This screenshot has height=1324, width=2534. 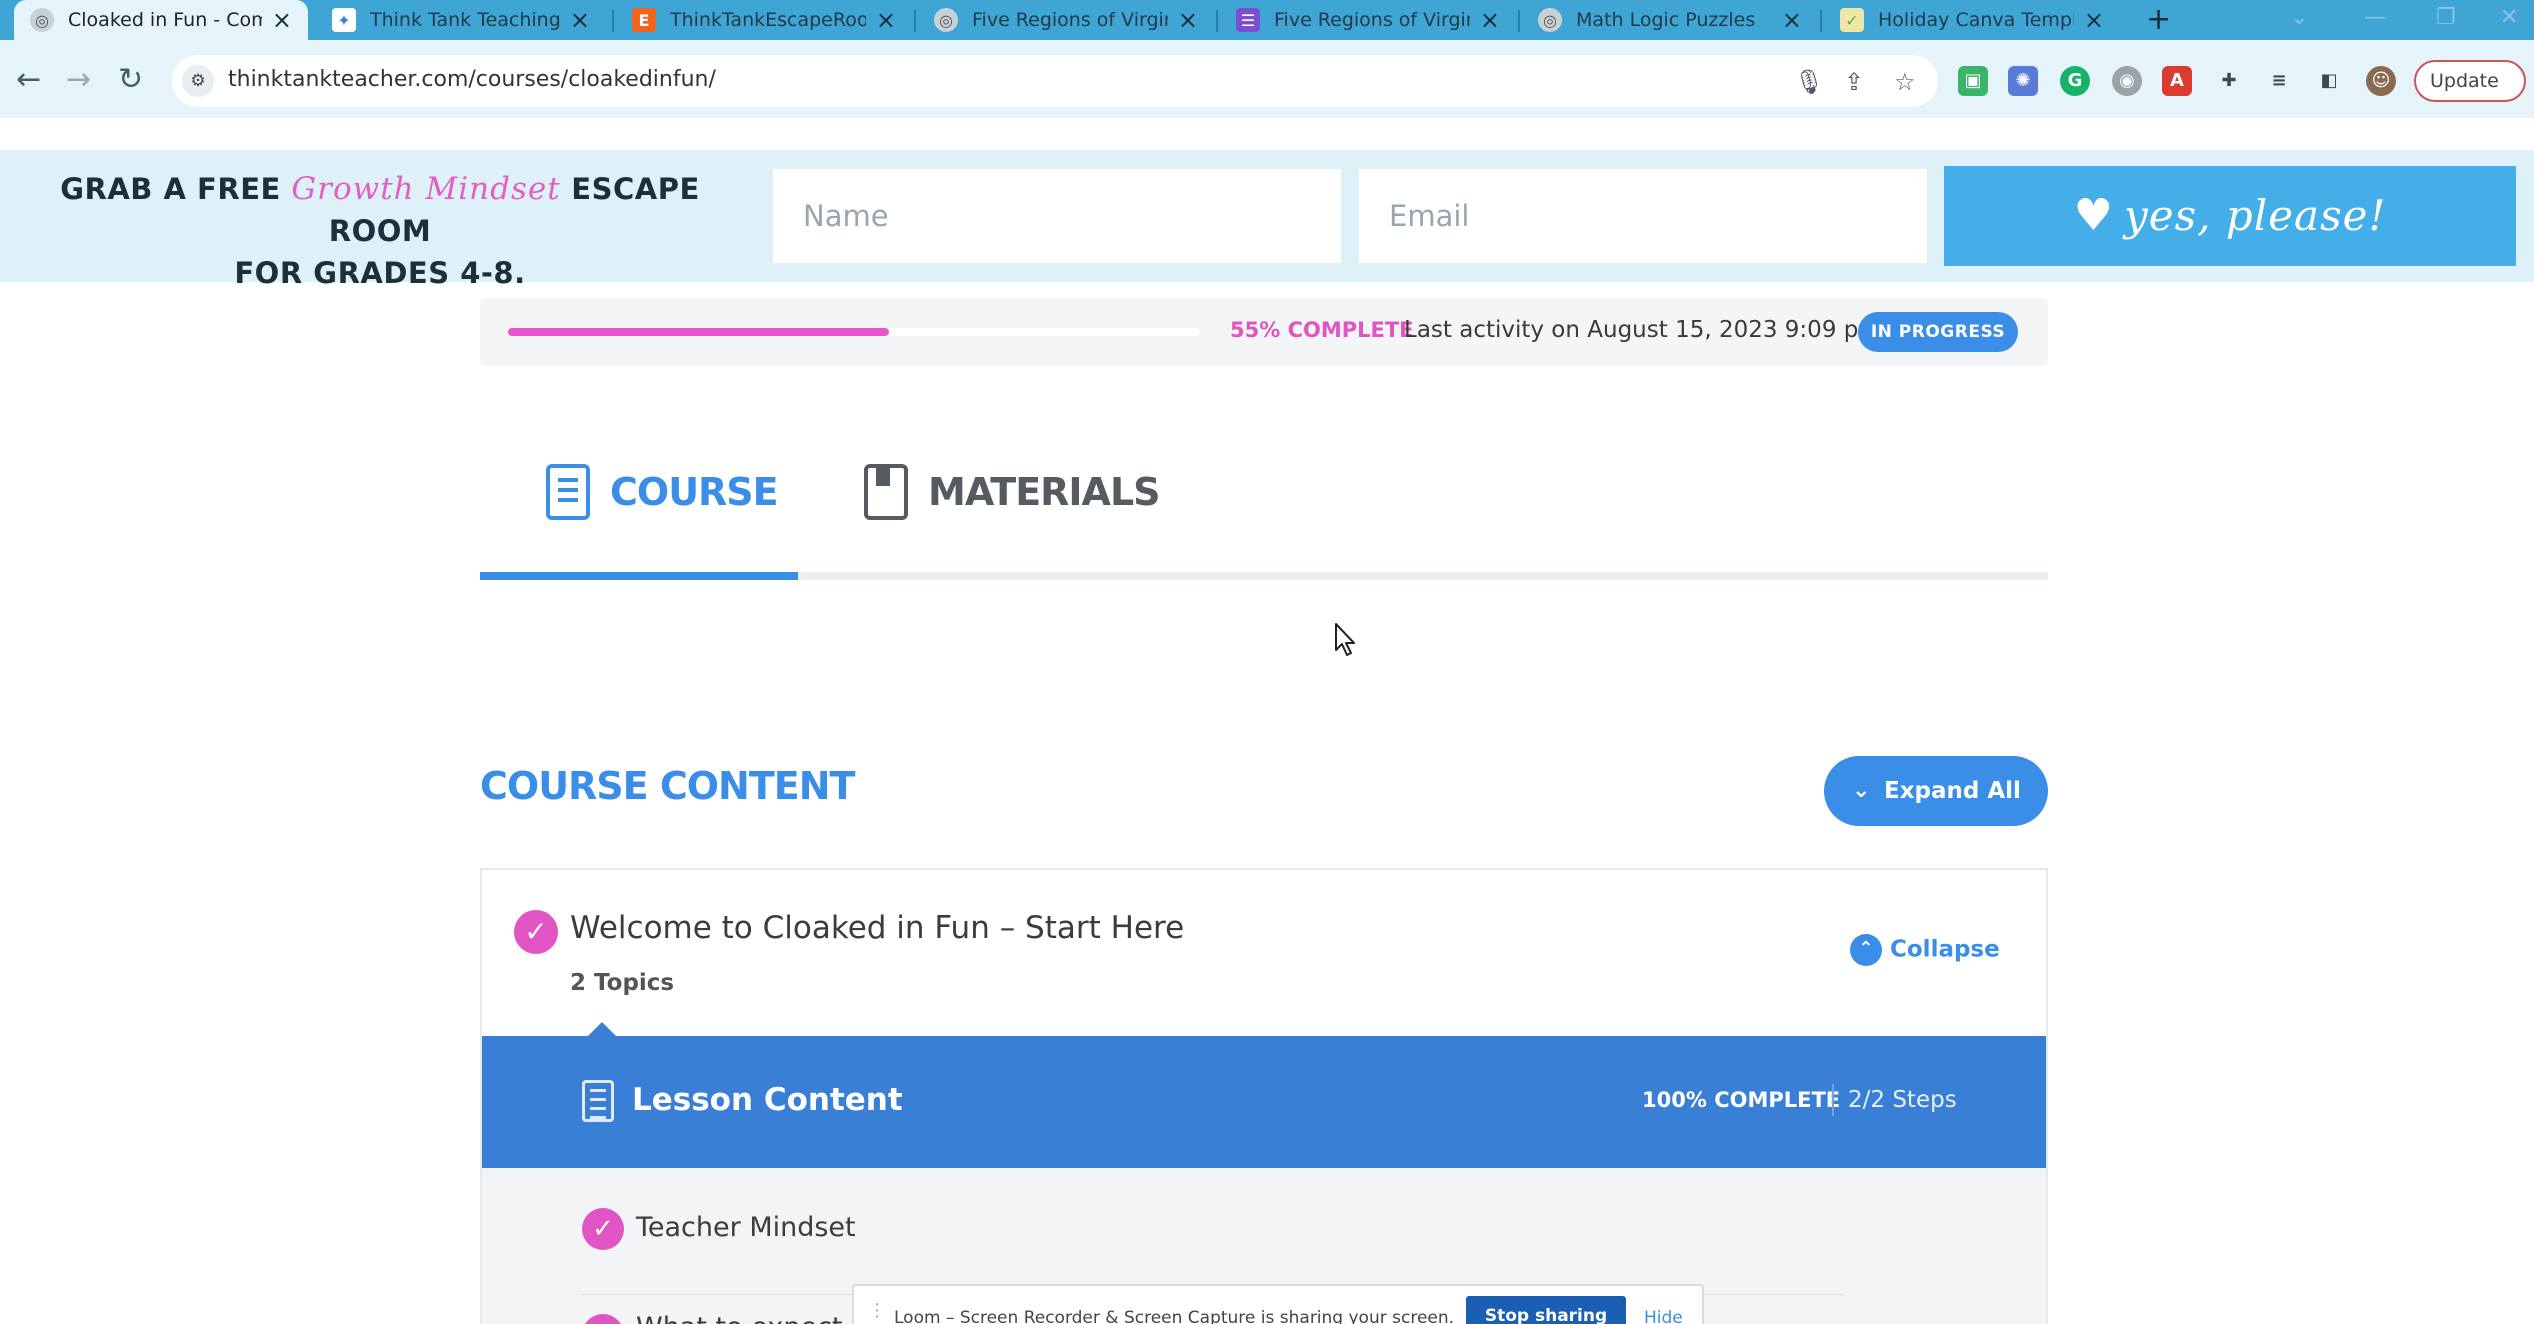 What do you see at coordinates (176, 189) in the screenshot?
I see `banner-line1-prefix: GRAB A FREE` at bounding box center [176, 189].